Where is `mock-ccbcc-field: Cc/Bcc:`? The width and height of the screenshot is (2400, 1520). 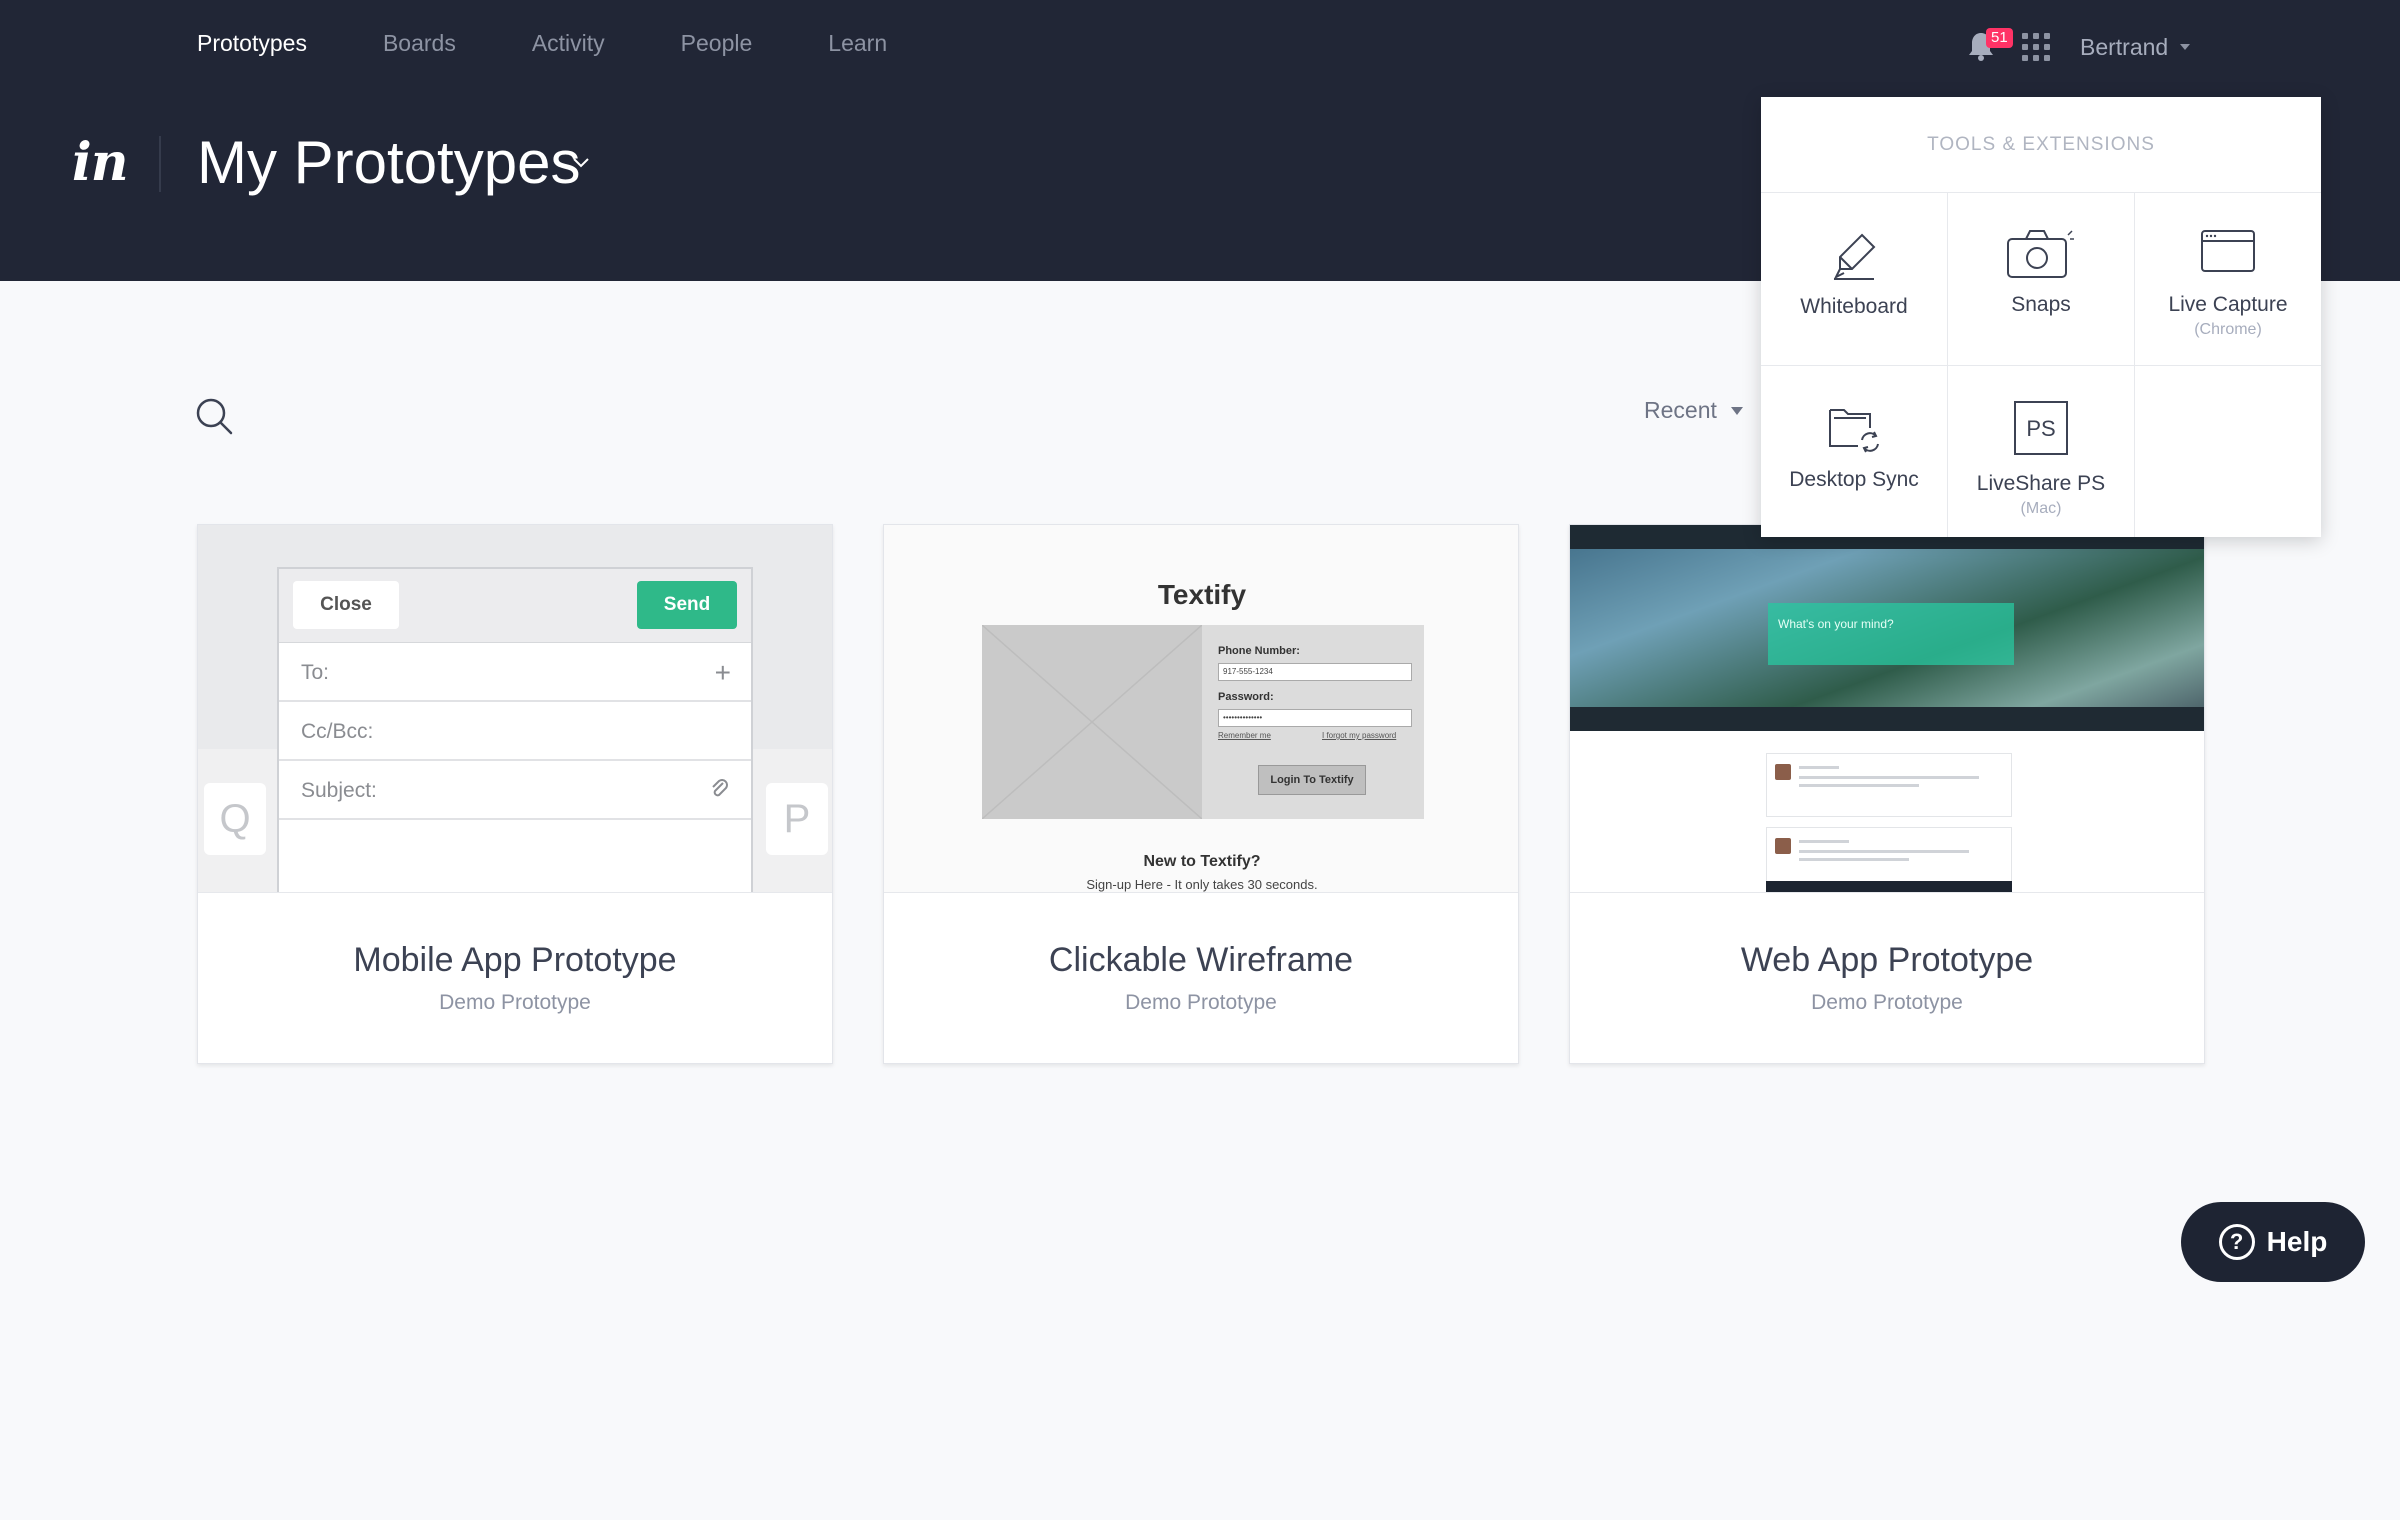 mock-ccbcc-field: Cc/Bcc: is located at coordinates (337, 731).